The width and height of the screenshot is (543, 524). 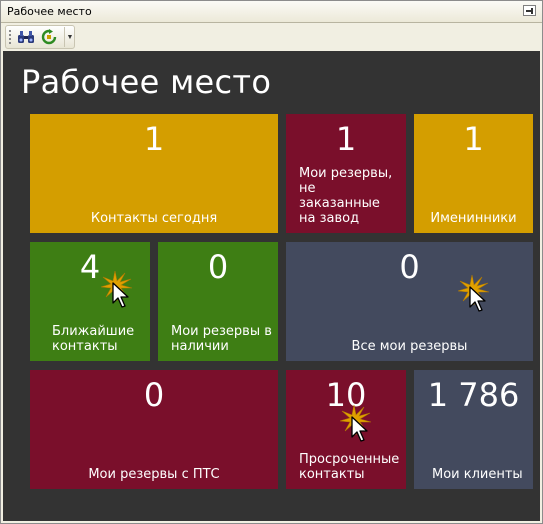 I want to click on pin-icon, so click(x=529, y=10).